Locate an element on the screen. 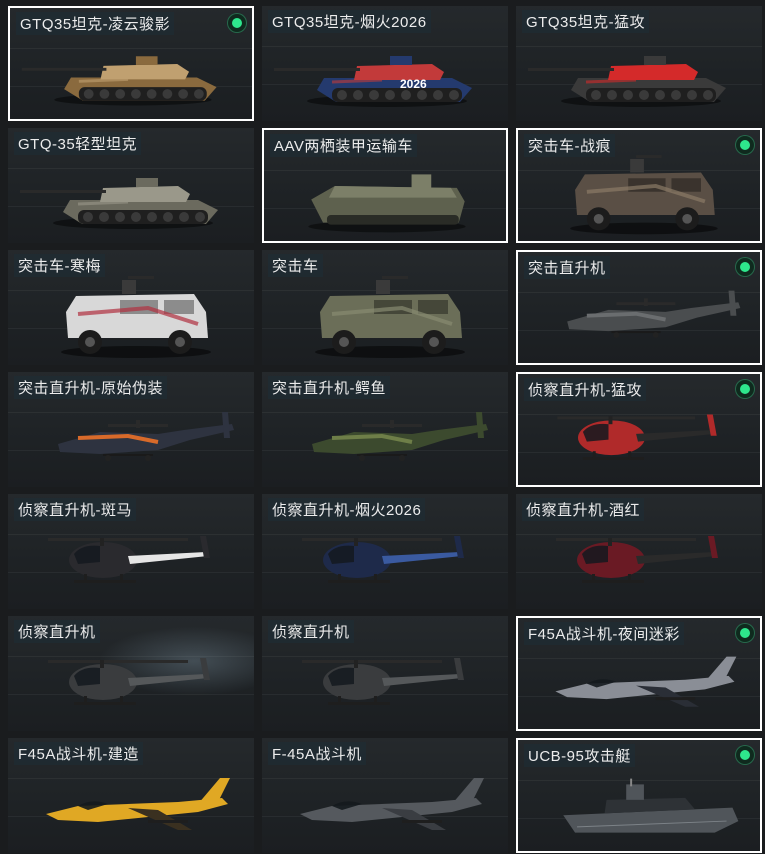  vehicle-skin-card: F45A战斗机-夜间迷彩 is located at coordinates (639, 673).